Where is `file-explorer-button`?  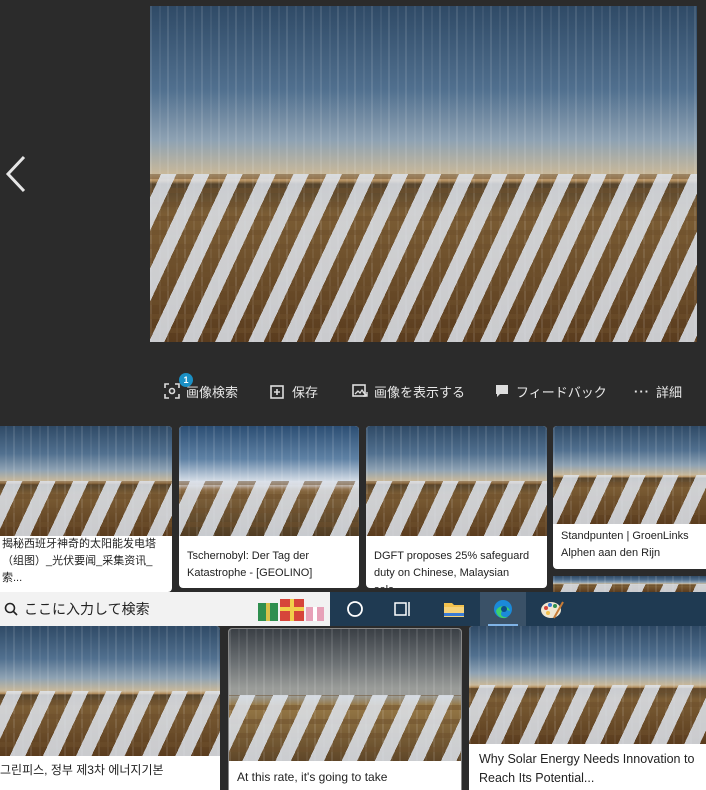 file-explorer-button is located at coordinates (454, 609).